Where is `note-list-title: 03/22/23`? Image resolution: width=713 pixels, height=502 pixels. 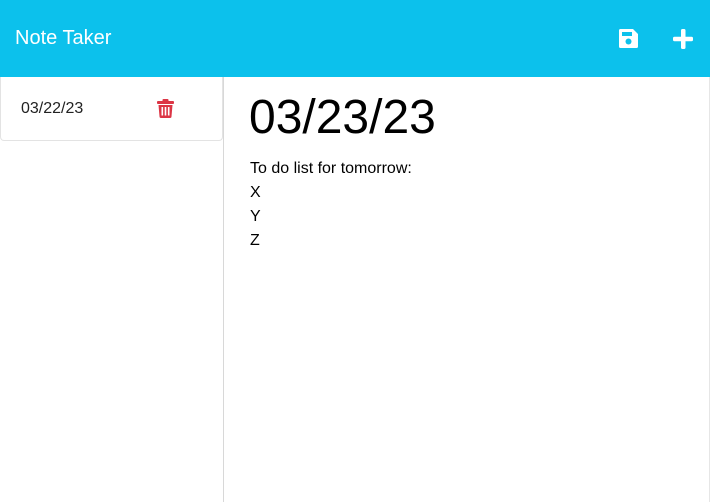 note-list-title: 03/22/23 is located at coordinates (52, 109).